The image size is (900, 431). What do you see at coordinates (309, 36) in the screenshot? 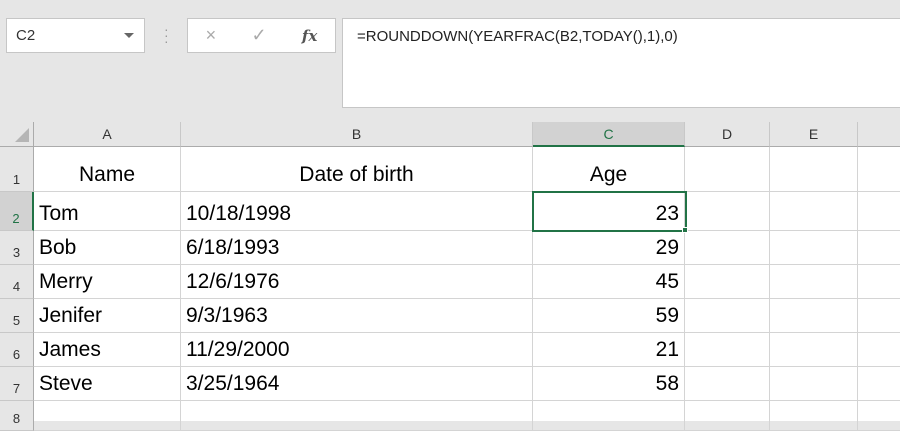
I see `insert-function-icon: fx` at bounding box center [309, 36].